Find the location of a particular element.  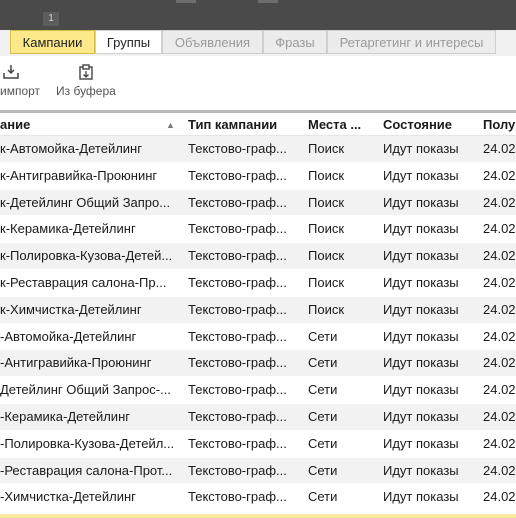

cell-campaign-name: -Химчистка-Детейлинг is located at coordinates (68, 497).